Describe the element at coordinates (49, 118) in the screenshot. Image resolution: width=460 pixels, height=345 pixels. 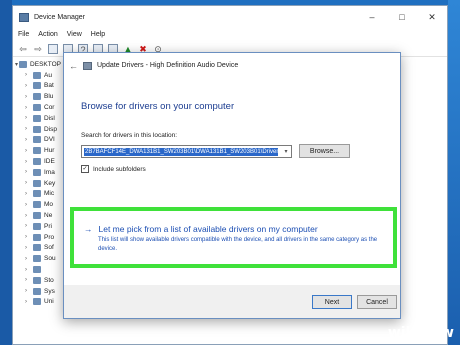
I see `tree-item-label: Disl` at that location.